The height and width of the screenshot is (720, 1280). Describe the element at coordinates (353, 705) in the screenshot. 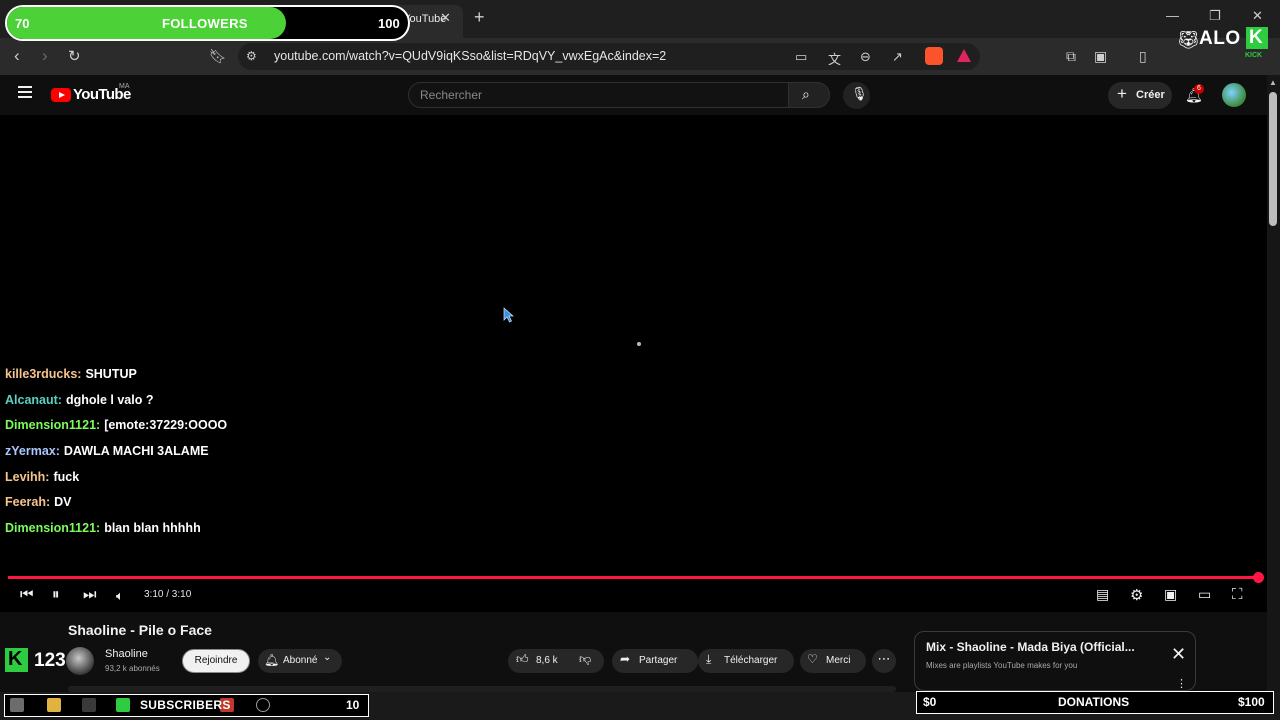

I see `subscribers-goal: 10` at that location.